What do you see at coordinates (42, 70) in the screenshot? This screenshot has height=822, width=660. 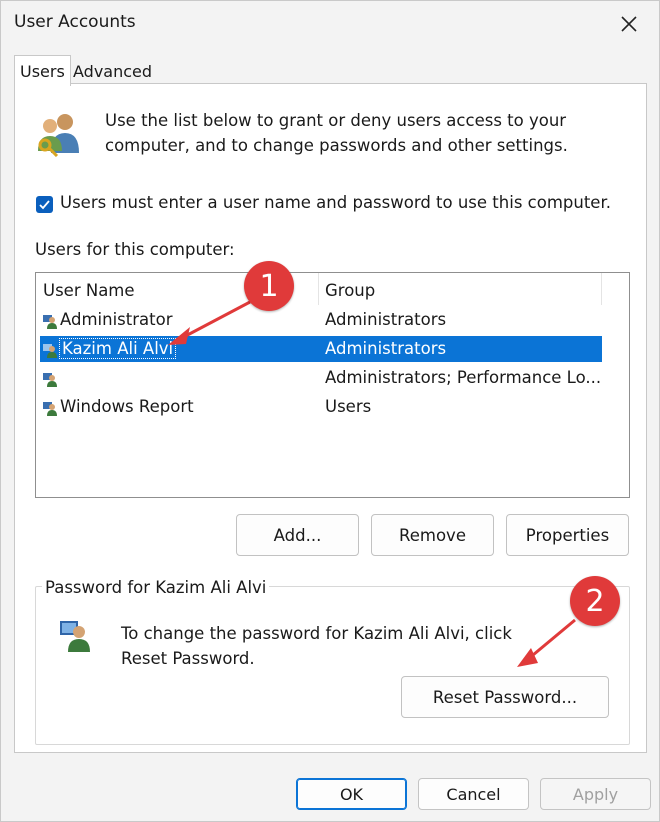 I see `tab-users: Users` at bounding box center [42, 70].